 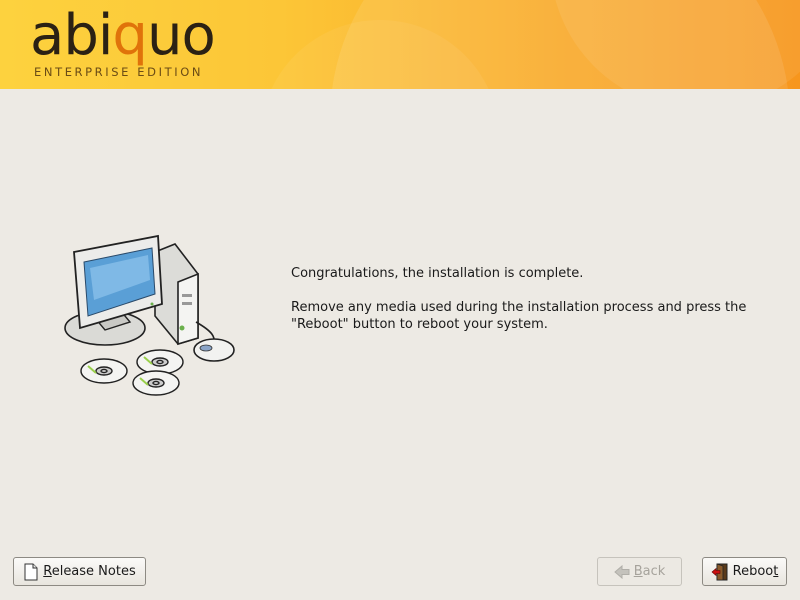 I want to click on edition-label: ENTERPRISE EDITION, so click(x=119, y=72).